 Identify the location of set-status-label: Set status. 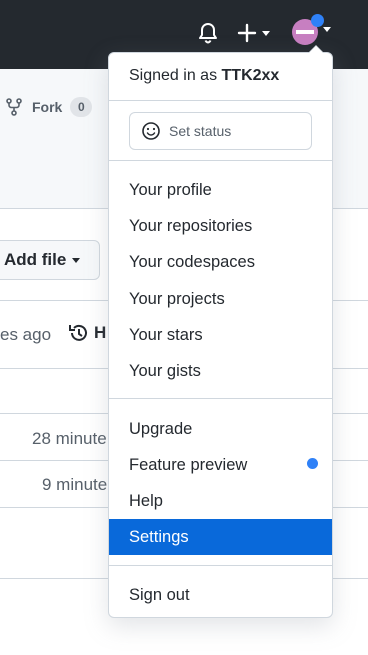
(200, 131).